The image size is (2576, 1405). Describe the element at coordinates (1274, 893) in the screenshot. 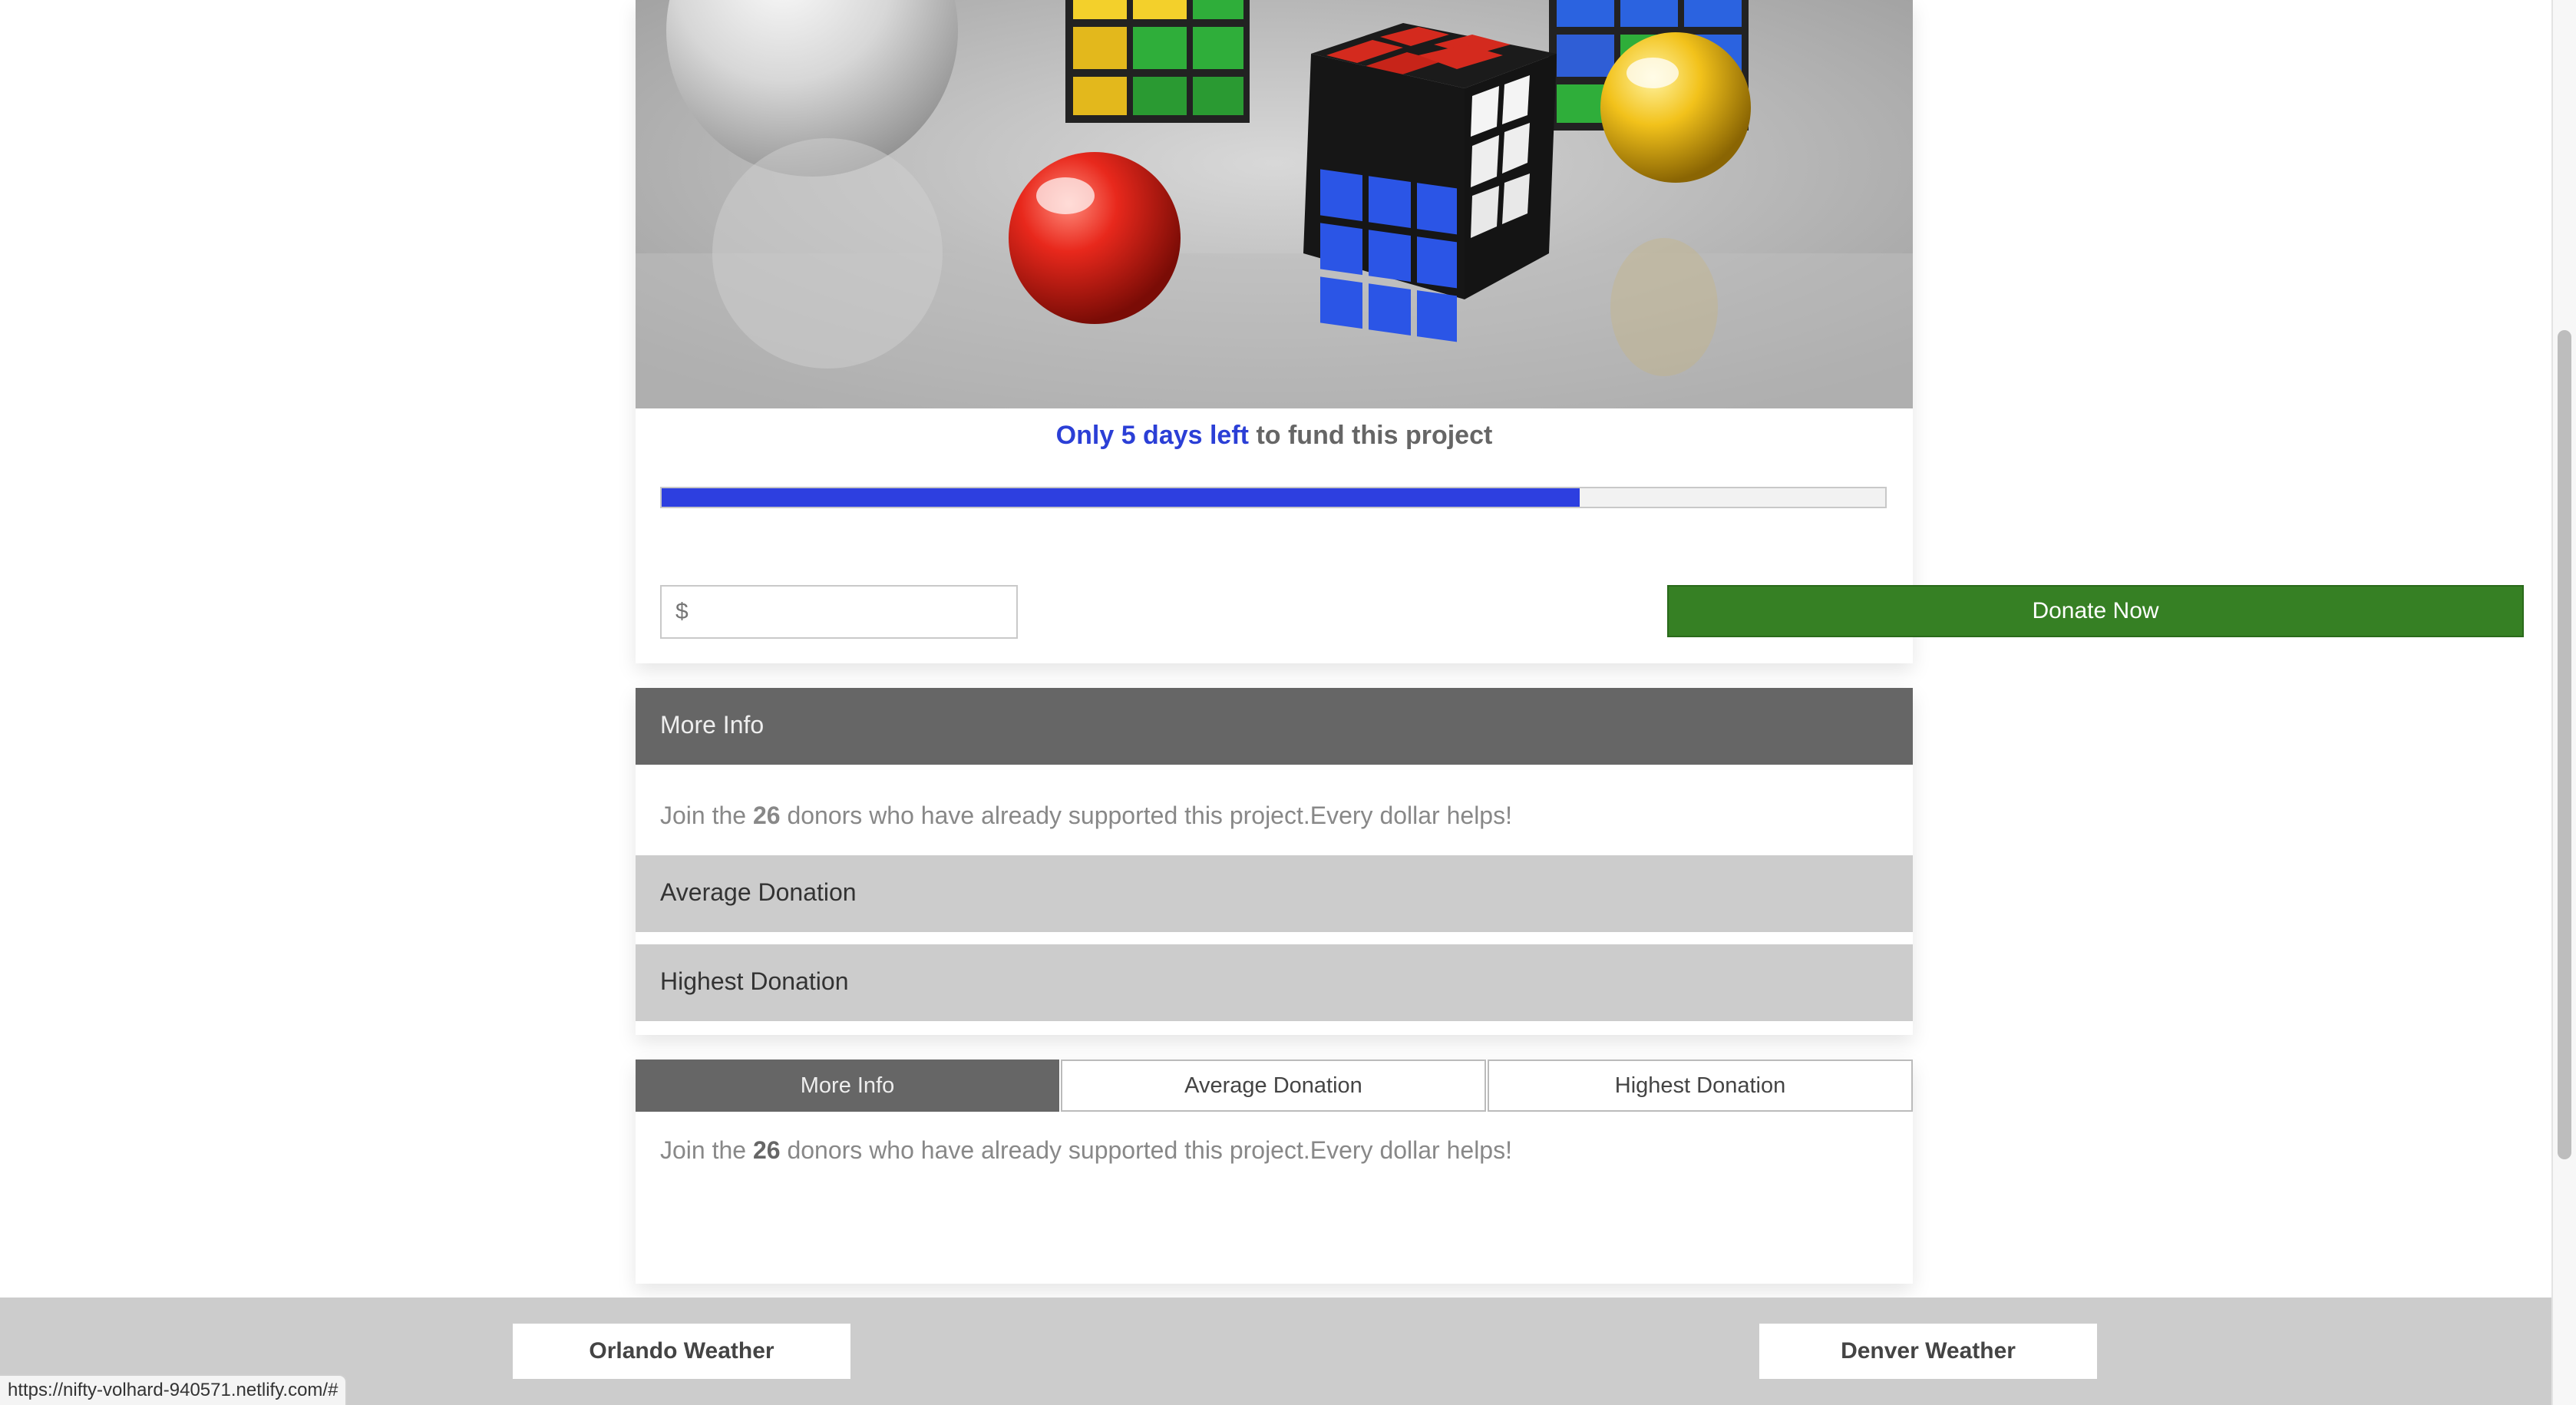

I see `accordion-row-average-donation: Average Donation` at that location.